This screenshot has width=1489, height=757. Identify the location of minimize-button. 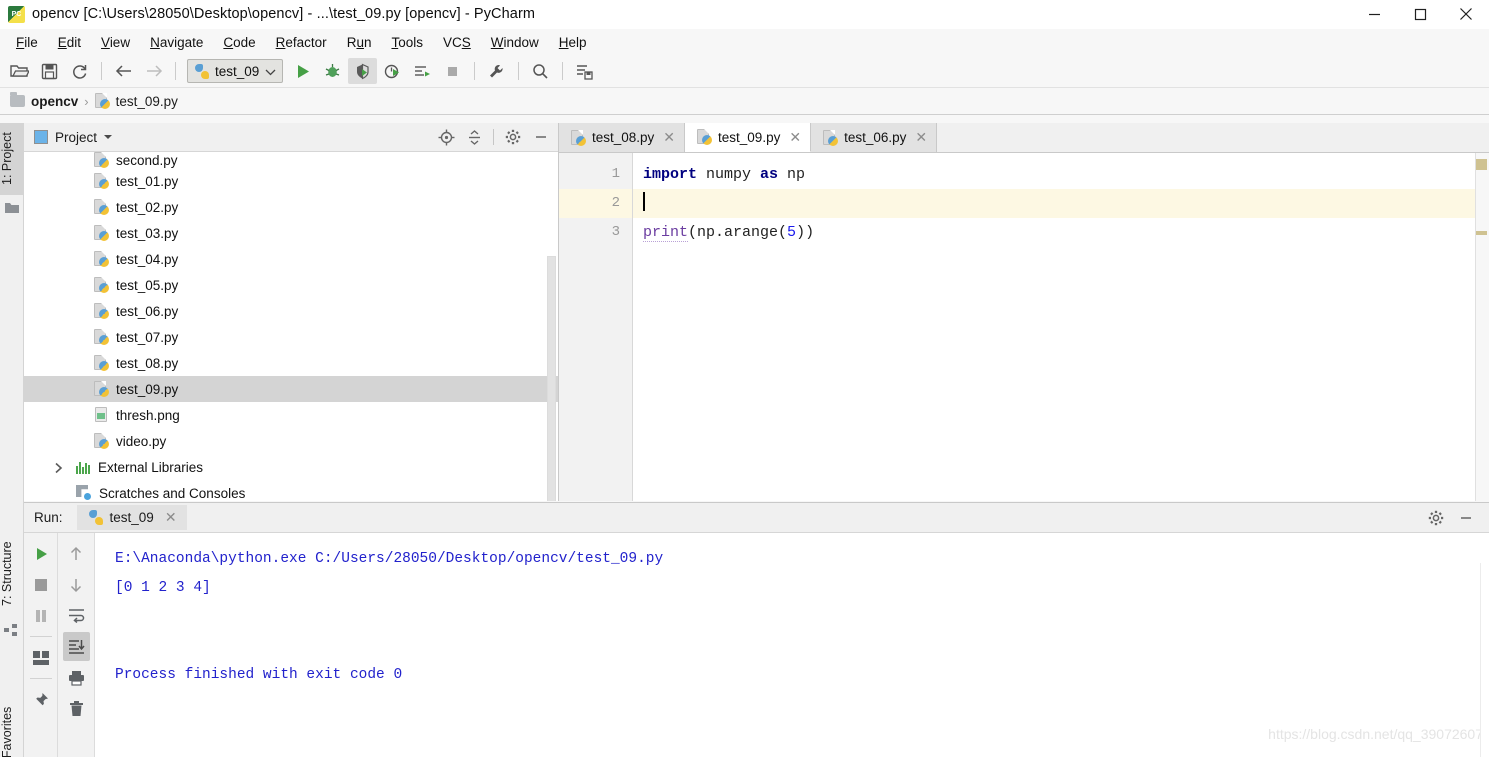
(1374, 14).